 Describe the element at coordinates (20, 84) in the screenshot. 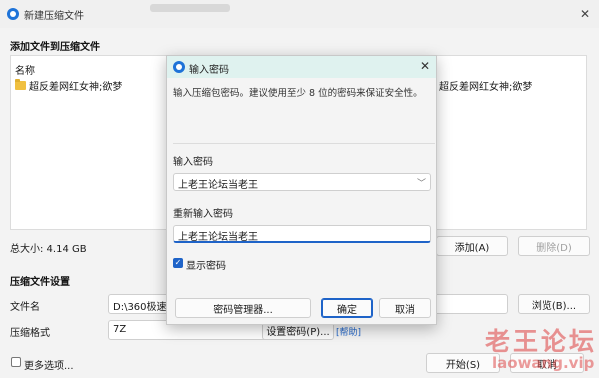

I see `folder-icon` at that location.